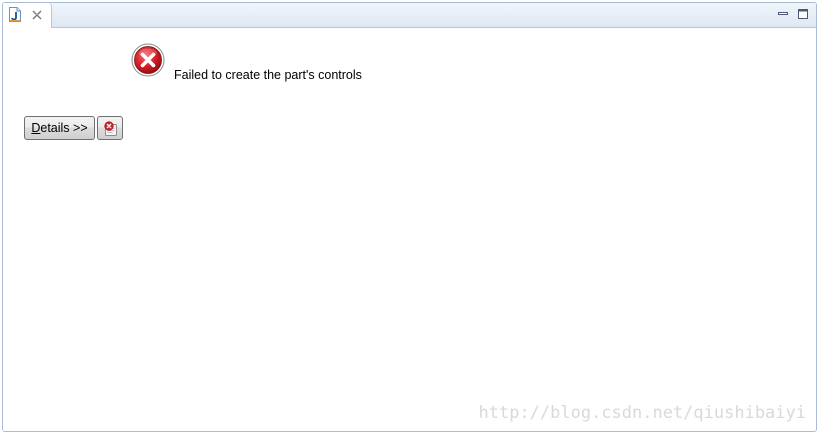  Describe the element at coordinates (27, 15) in the screenshot. I see `editor-tab` at that location.